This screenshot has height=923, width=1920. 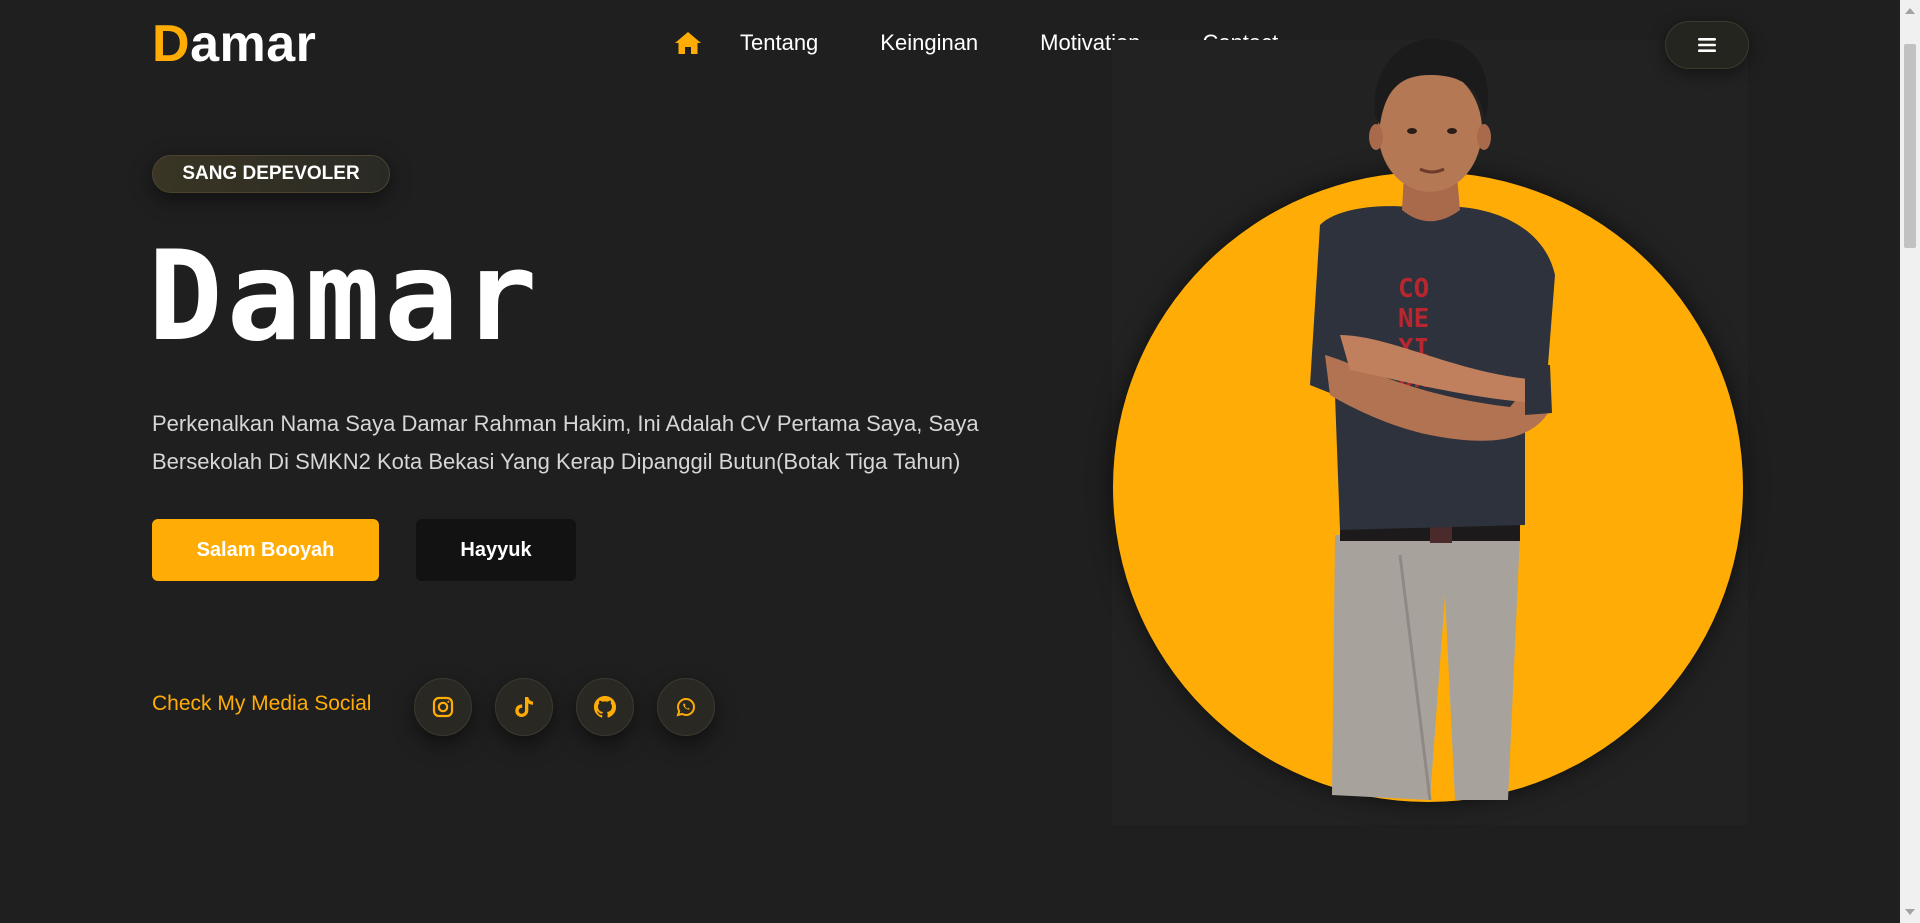 What do you see at coordinates (524, 707) in the screenshot?
I see `tiktok-icon` at bounding box center [524, 707].